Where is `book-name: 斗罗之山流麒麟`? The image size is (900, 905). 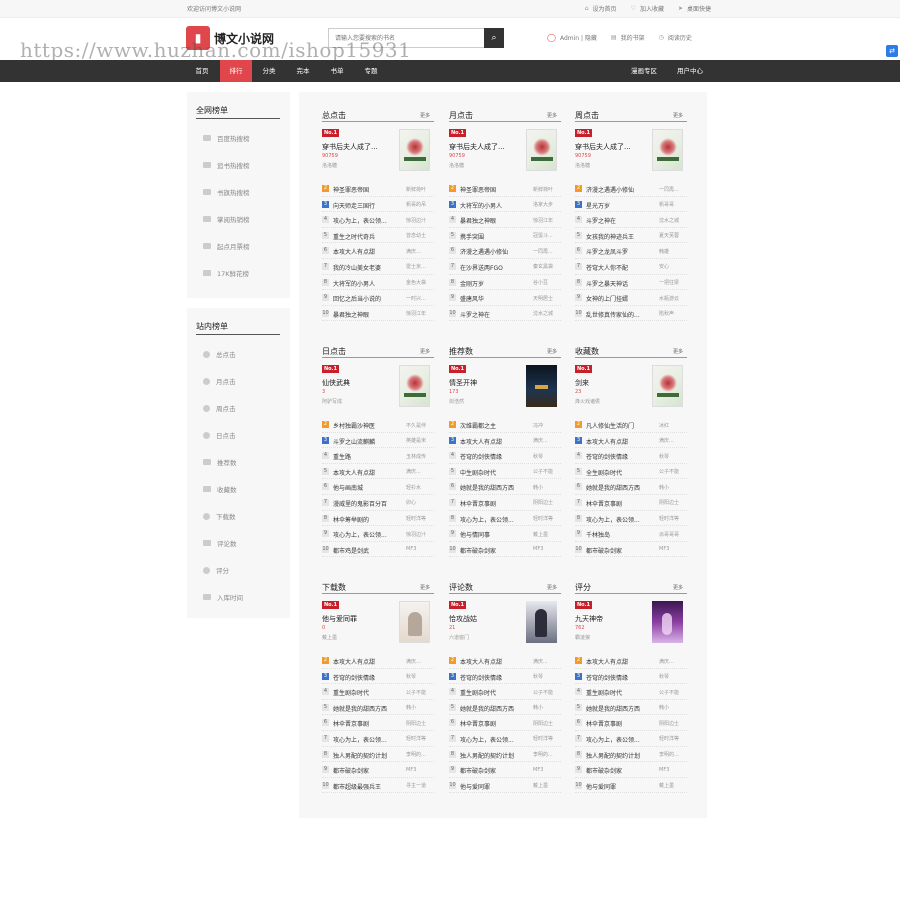
book-name: 斗罗之山流麒麟 is located at coordinates (368, 441).